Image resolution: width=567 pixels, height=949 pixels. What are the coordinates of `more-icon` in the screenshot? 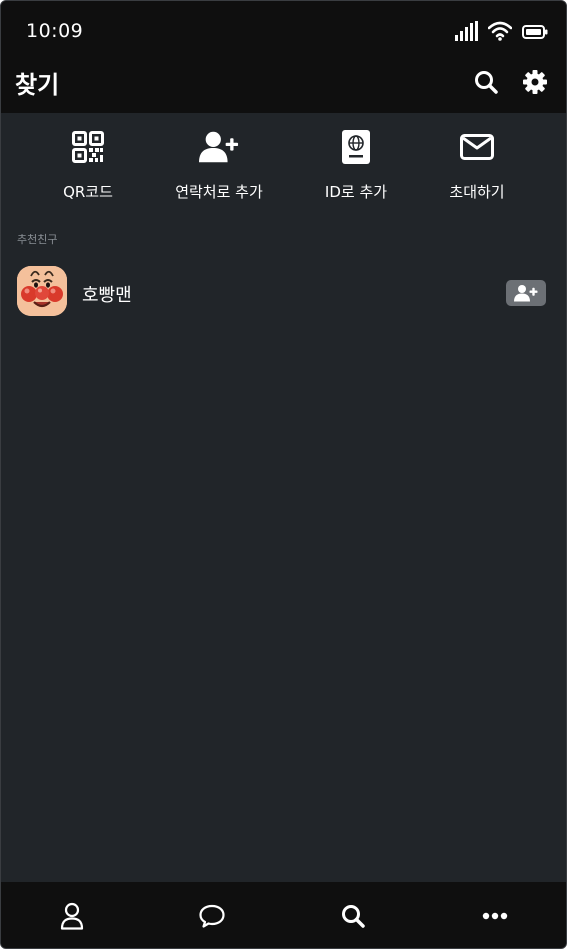 It's located at (495, 916).